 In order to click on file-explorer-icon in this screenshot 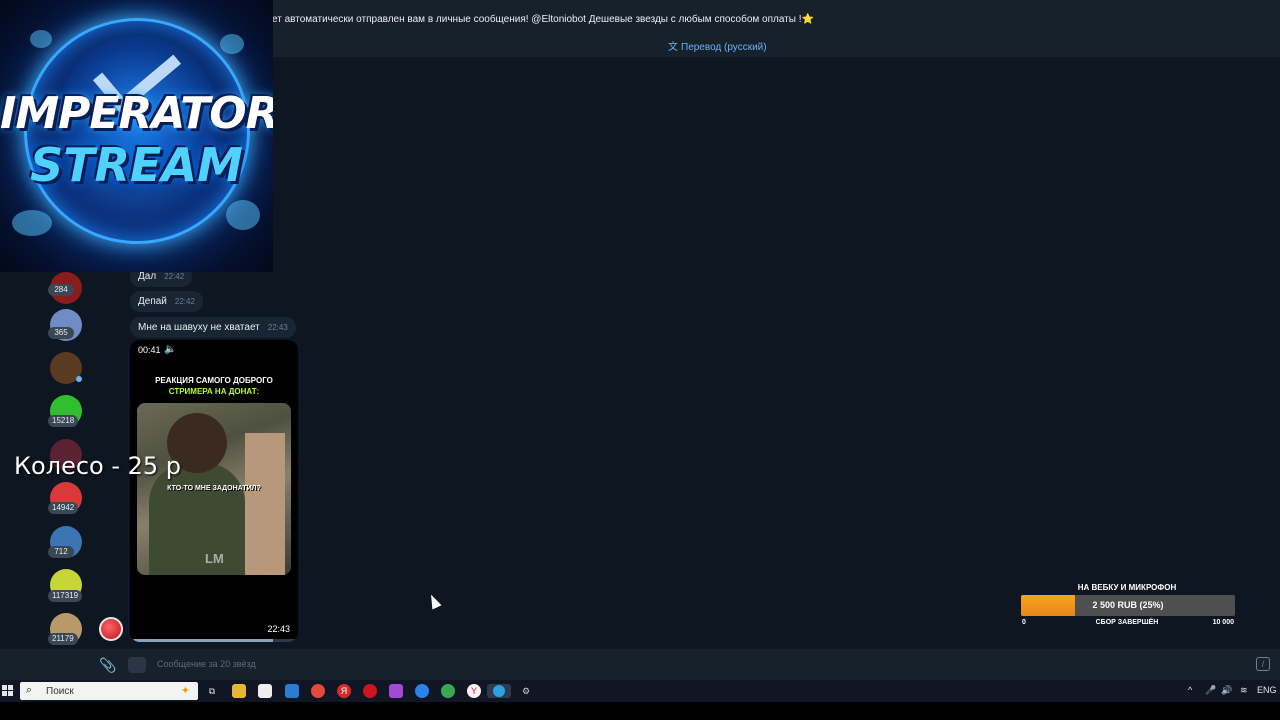, I will do `click(239, 691)`.